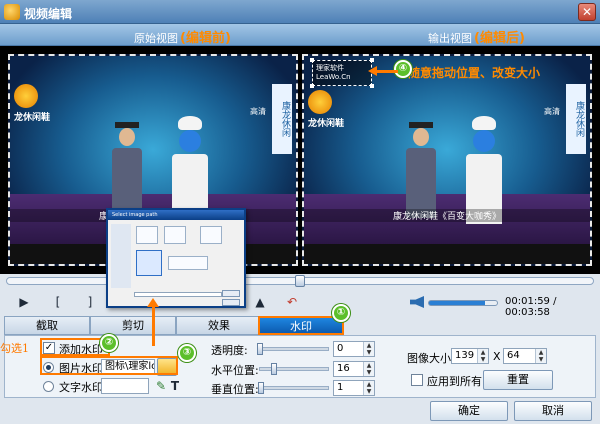  What do you see at coordinates (454, 381) in the screenshot?
I see `apply-all-label: 应用到所有` at bounding box center [454, 381].